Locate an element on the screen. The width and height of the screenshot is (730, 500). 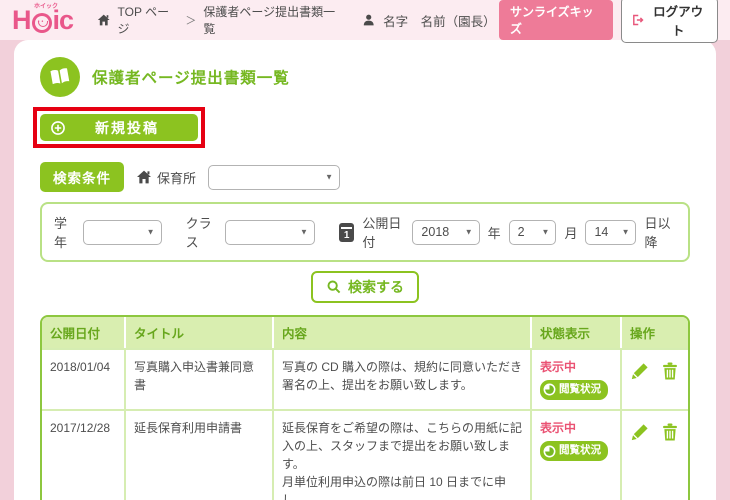
col-header-status: 状態表示 is located at coordinates (577, 332).